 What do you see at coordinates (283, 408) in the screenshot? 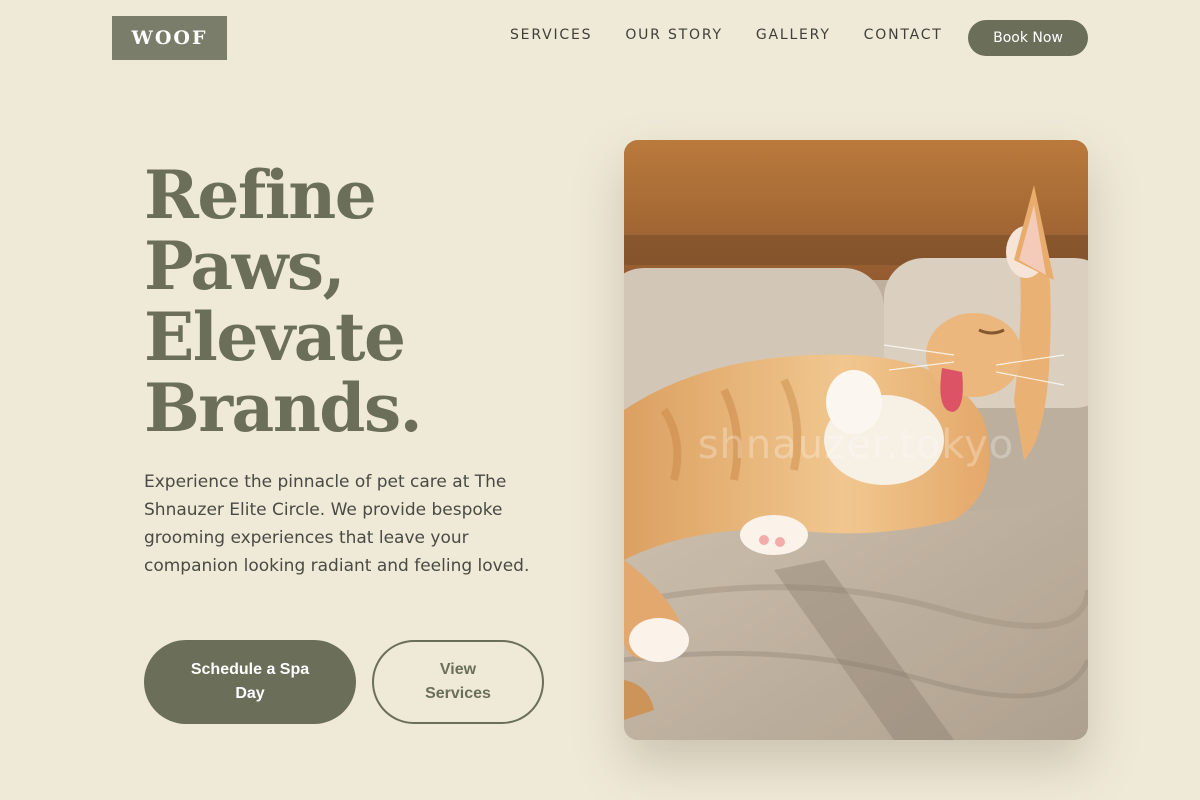
I see `hero-title-line: Brands.` at bounding box center [283, 408].